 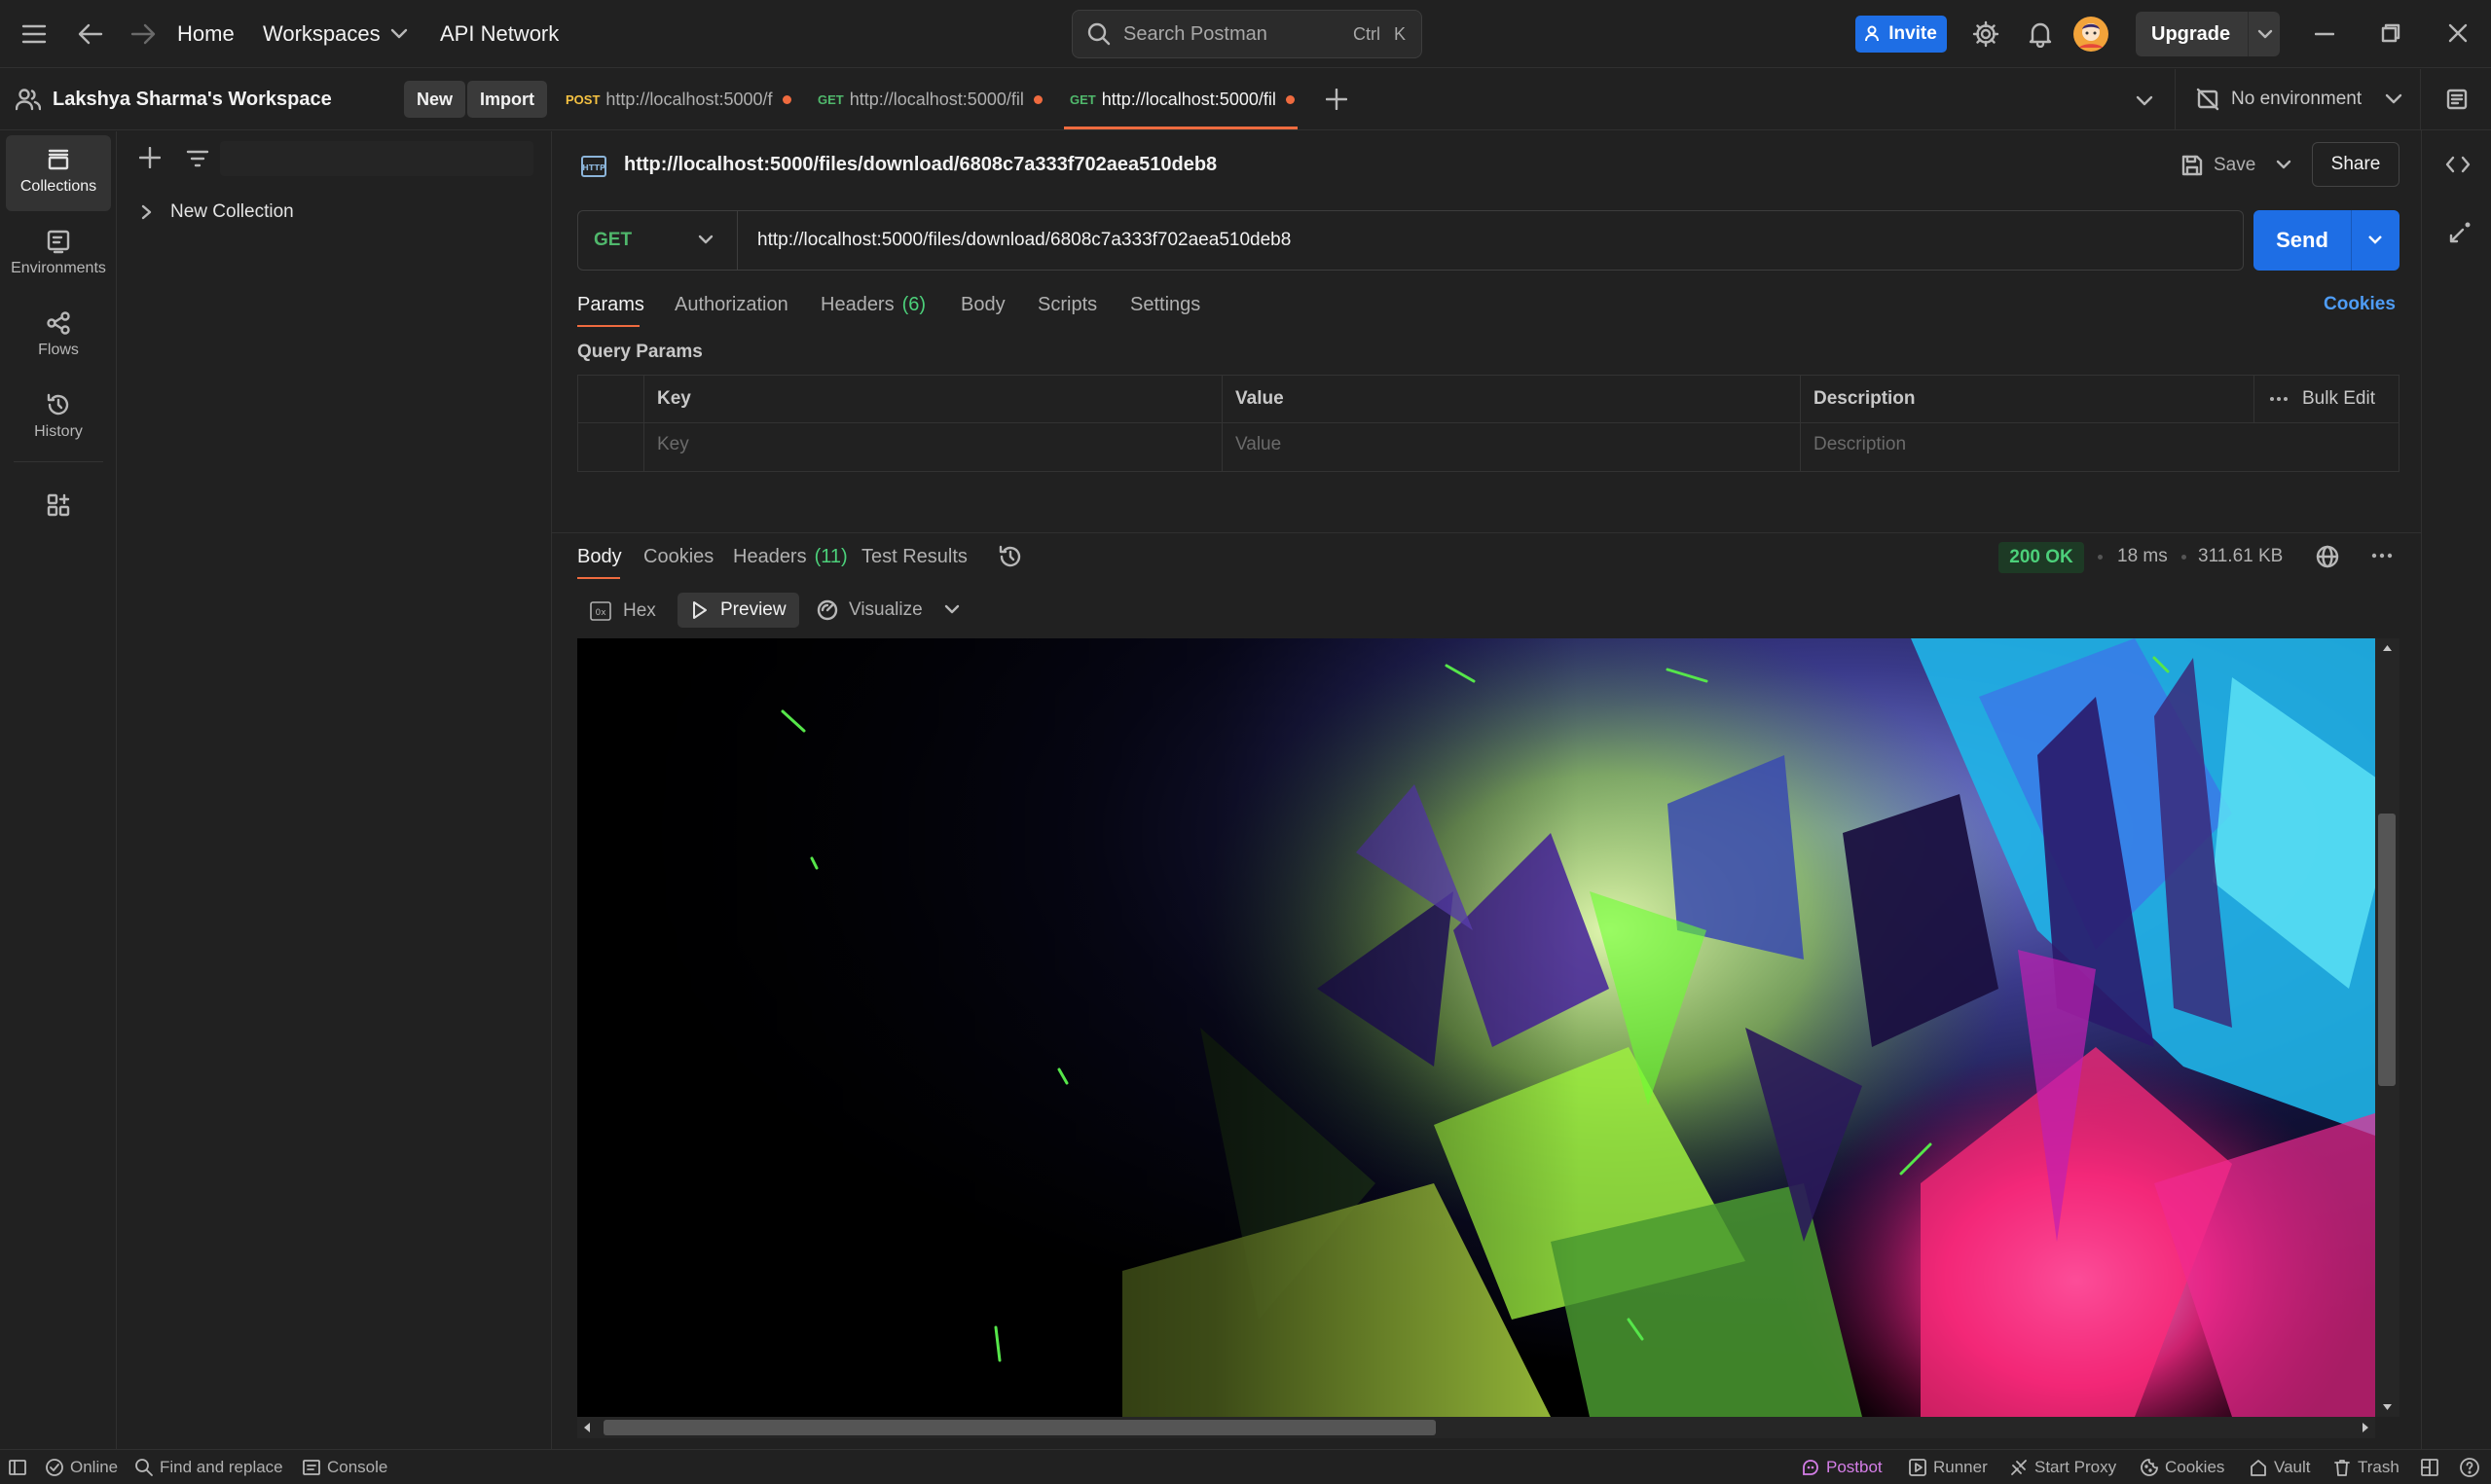 I want to click on nav-workspaces-label: Workspaces, so click(x=322, y=33).